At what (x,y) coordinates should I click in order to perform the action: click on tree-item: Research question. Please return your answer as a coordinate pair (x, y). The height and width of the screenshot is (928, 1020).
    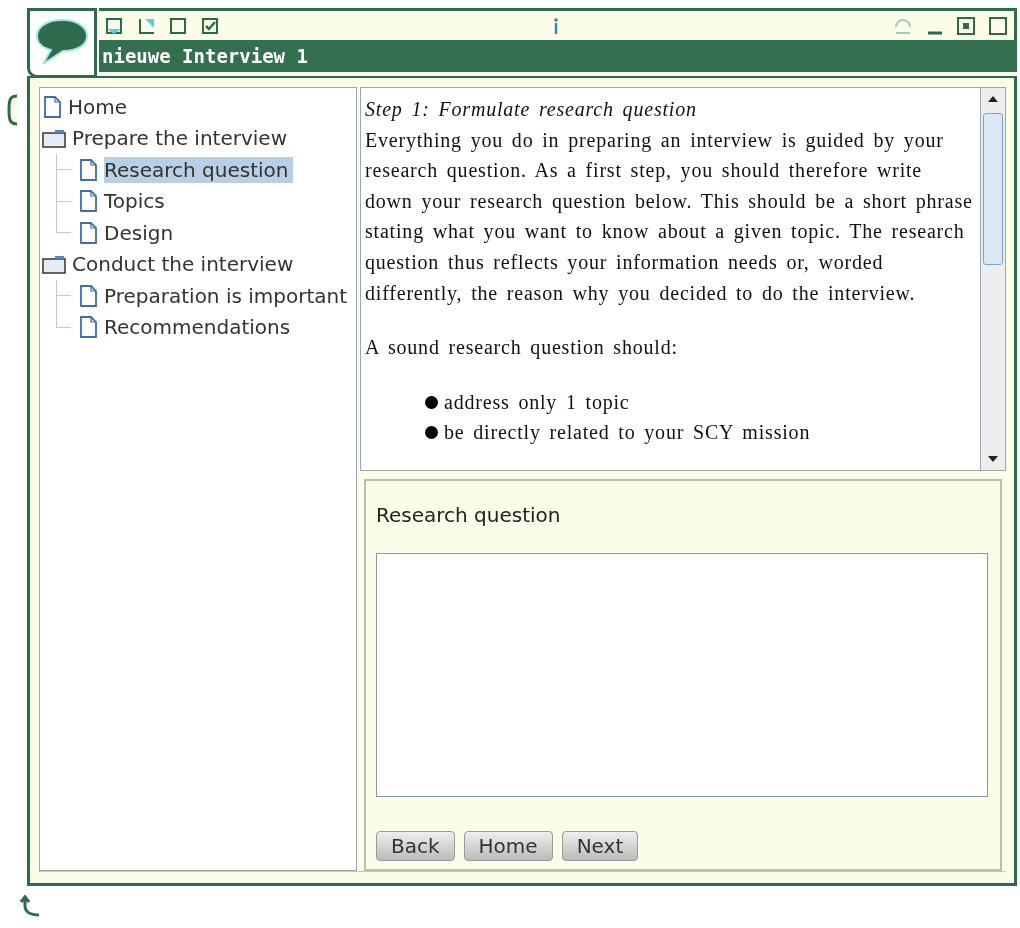
    Looking at the image, I should click on (198, 169).